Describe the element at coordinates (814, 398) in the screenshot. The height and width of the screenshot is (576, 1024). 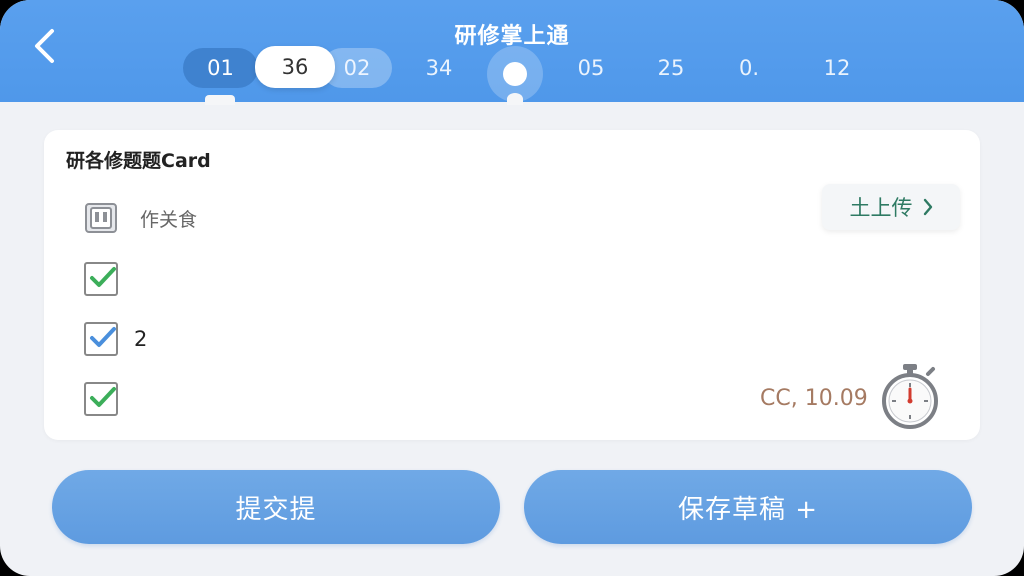
I see `timer-readout: CC, 10.09` at that location.